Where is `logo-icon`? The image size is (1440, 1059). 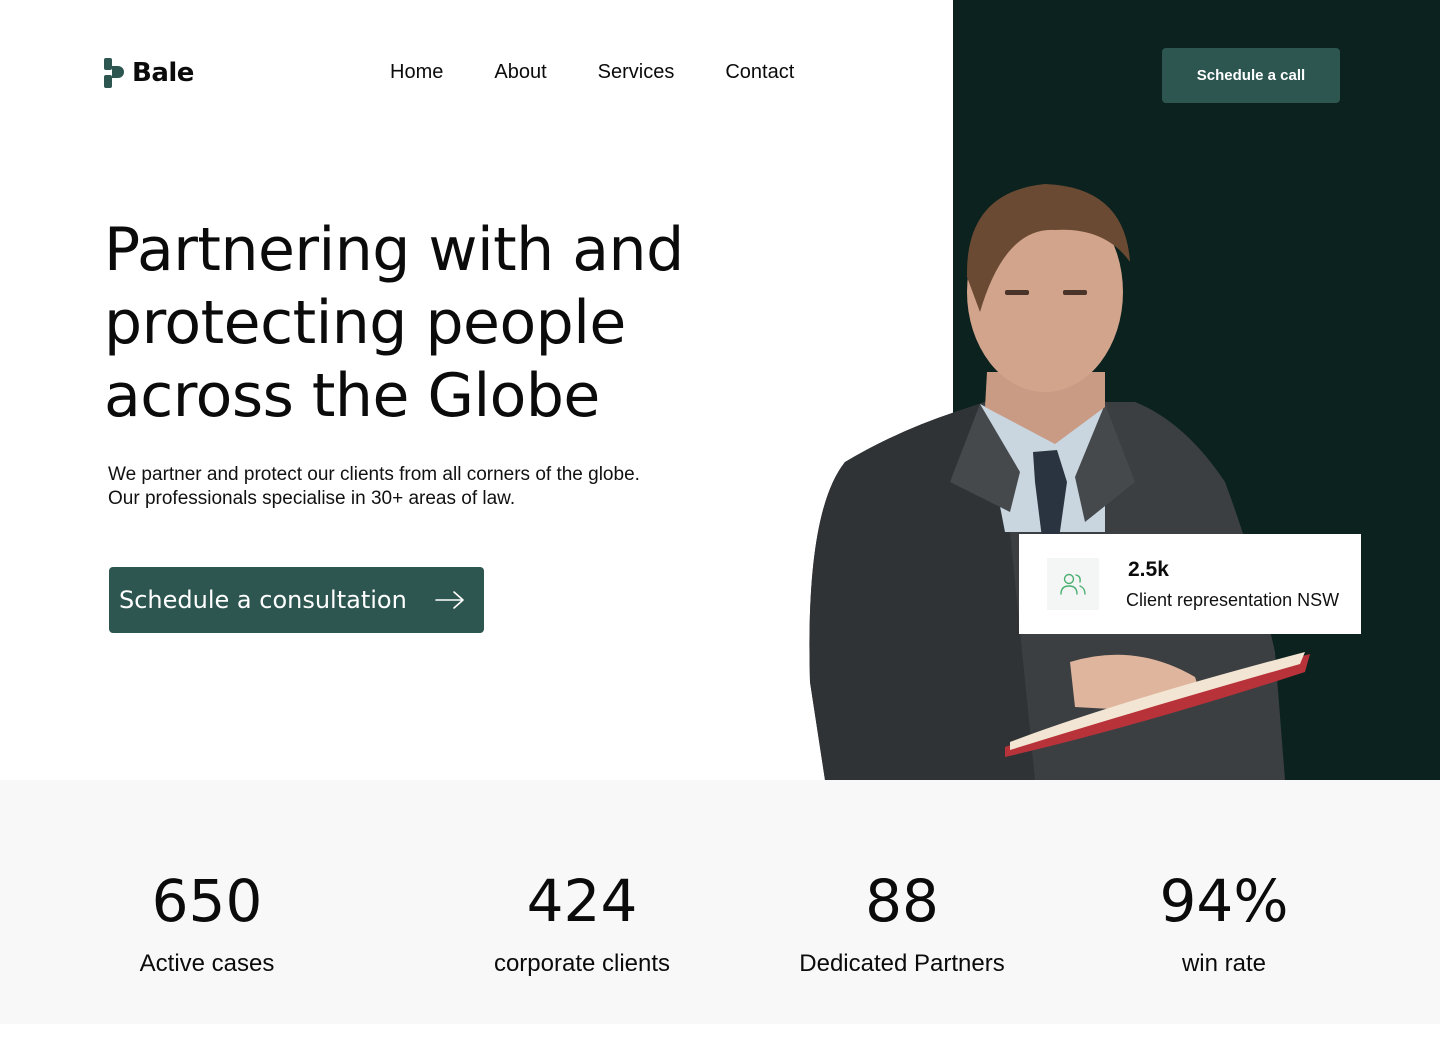 logo-icon is located at coordinates (114, 73).